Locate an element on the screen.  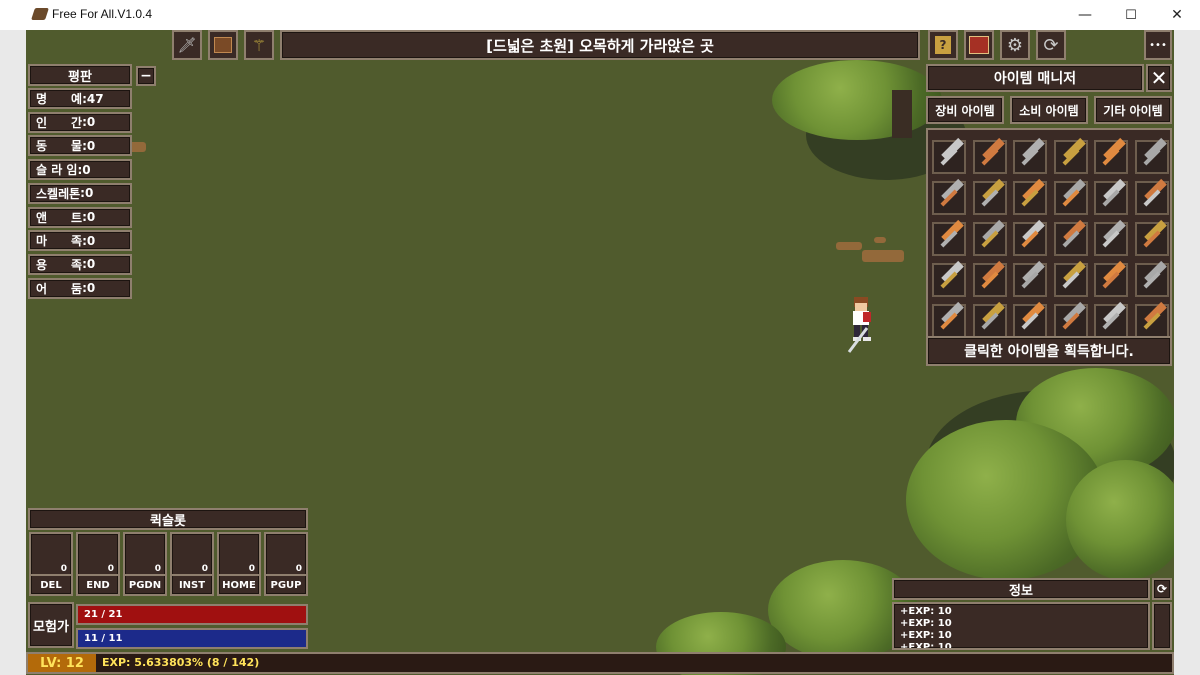
tab-misc-items: 기타 아이템 is located at coordinates (1133, 110).